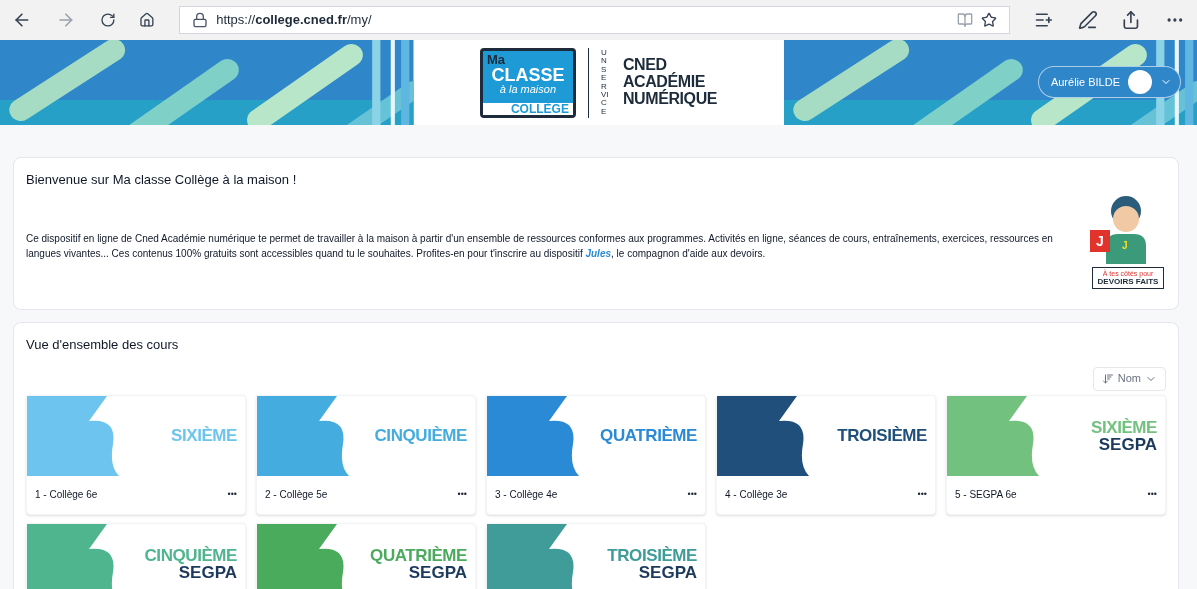 The image size is (1197, 589). What do you see at coordinates (1140, 82) in the screenshot?
I see `avatar-icon` at bounding box center [1140, 82].